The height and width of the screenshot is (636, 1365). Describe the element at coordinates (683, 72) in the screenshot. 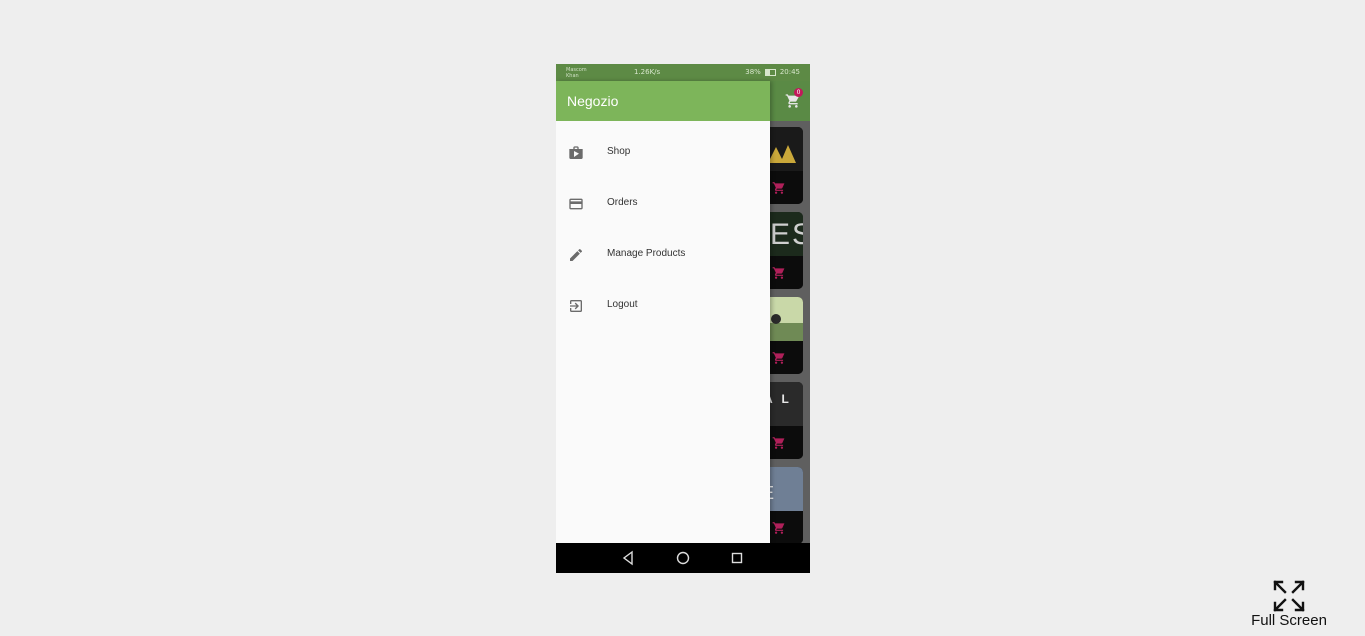

I see `status-bar: Mascom Khan 1.26K/s 38% 20:45` at that location.